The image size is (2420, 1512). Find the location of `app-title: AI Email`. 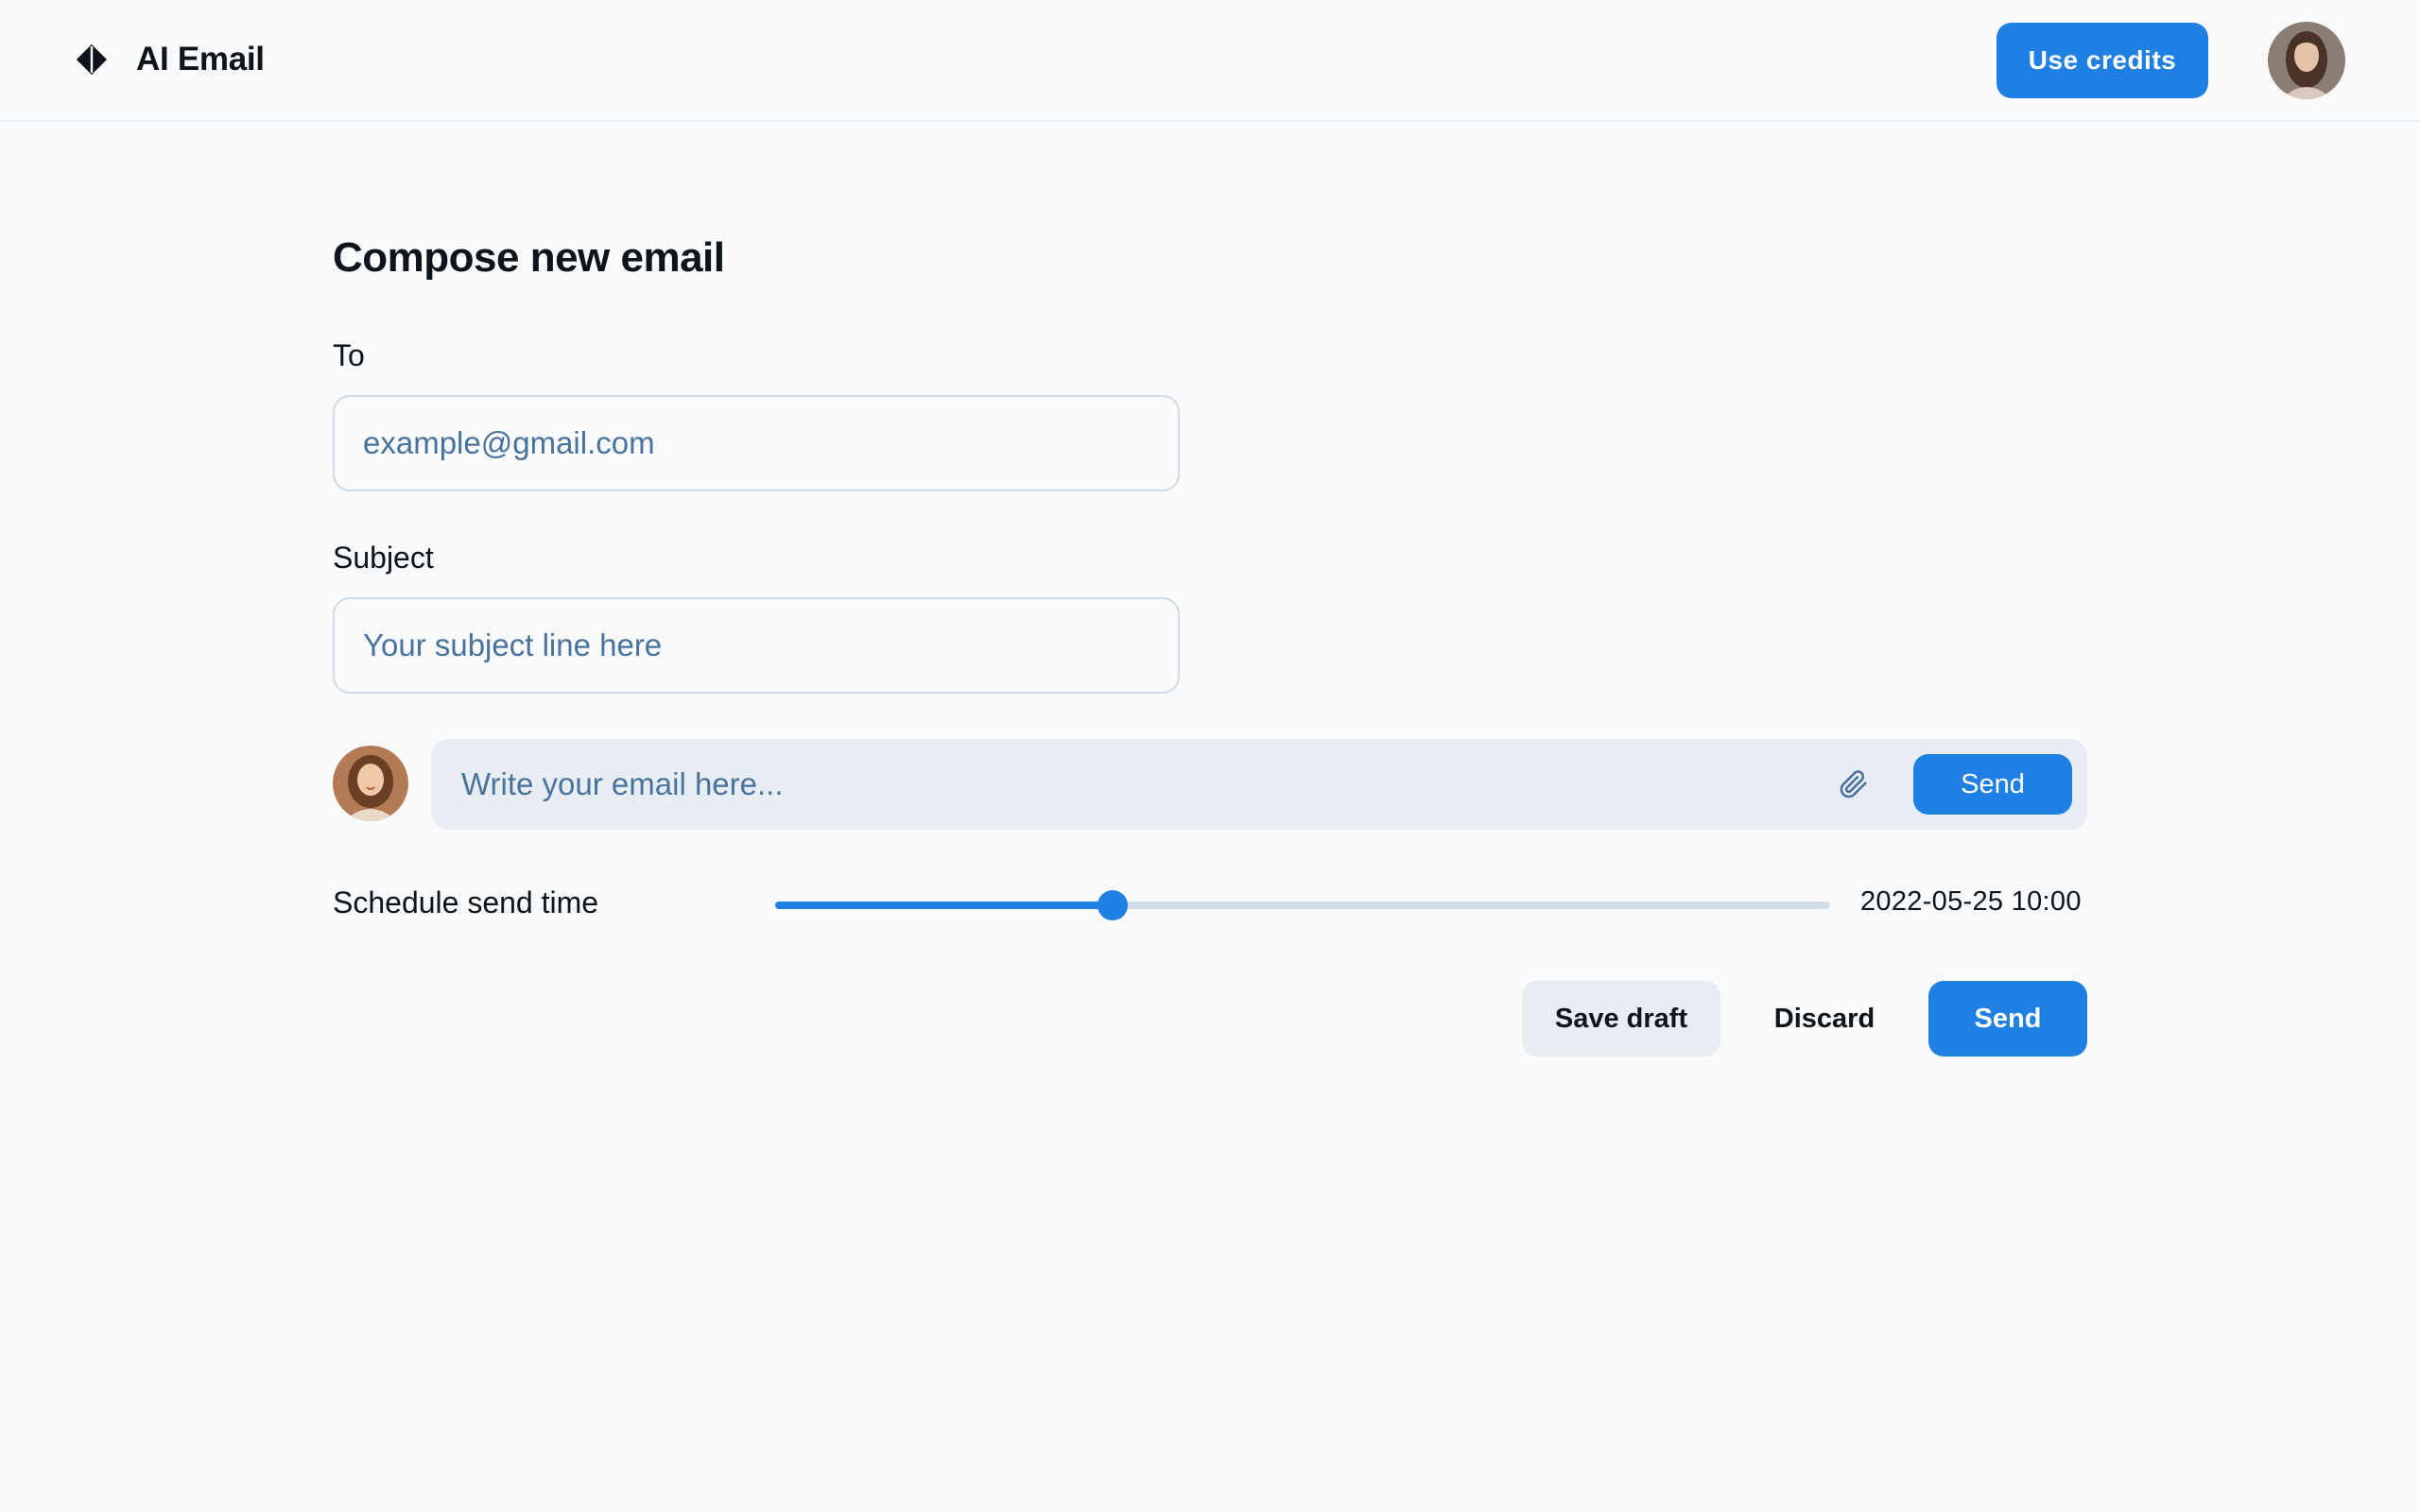

app-title: AI Email is located at coordinates (201, 59).